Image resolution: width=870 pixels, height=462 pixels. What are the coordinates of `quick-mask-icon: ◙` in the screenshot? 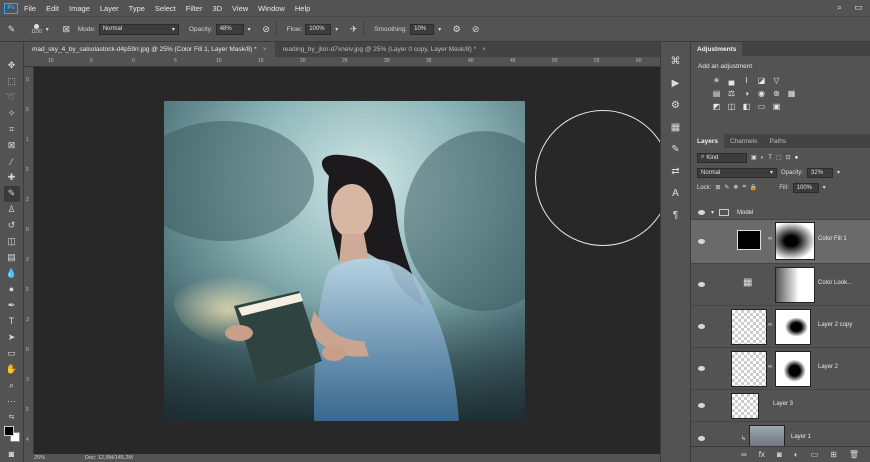 It's located at (12, 454).